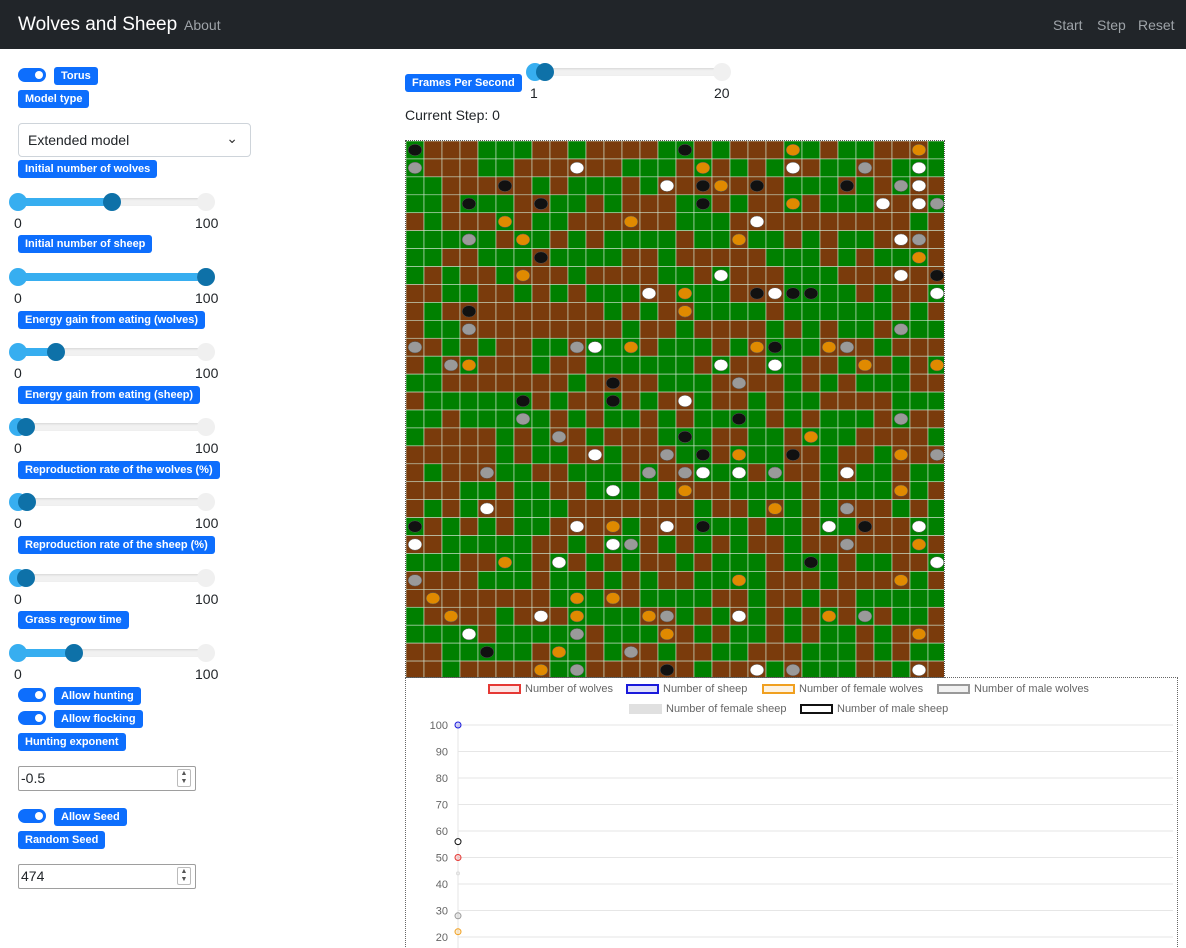 This screenshot has height=948, width=1186. What do you see at coordinates (1111, 25) in the screenshot?
I see `step-button: Step` at bounding box center [1111, 25].